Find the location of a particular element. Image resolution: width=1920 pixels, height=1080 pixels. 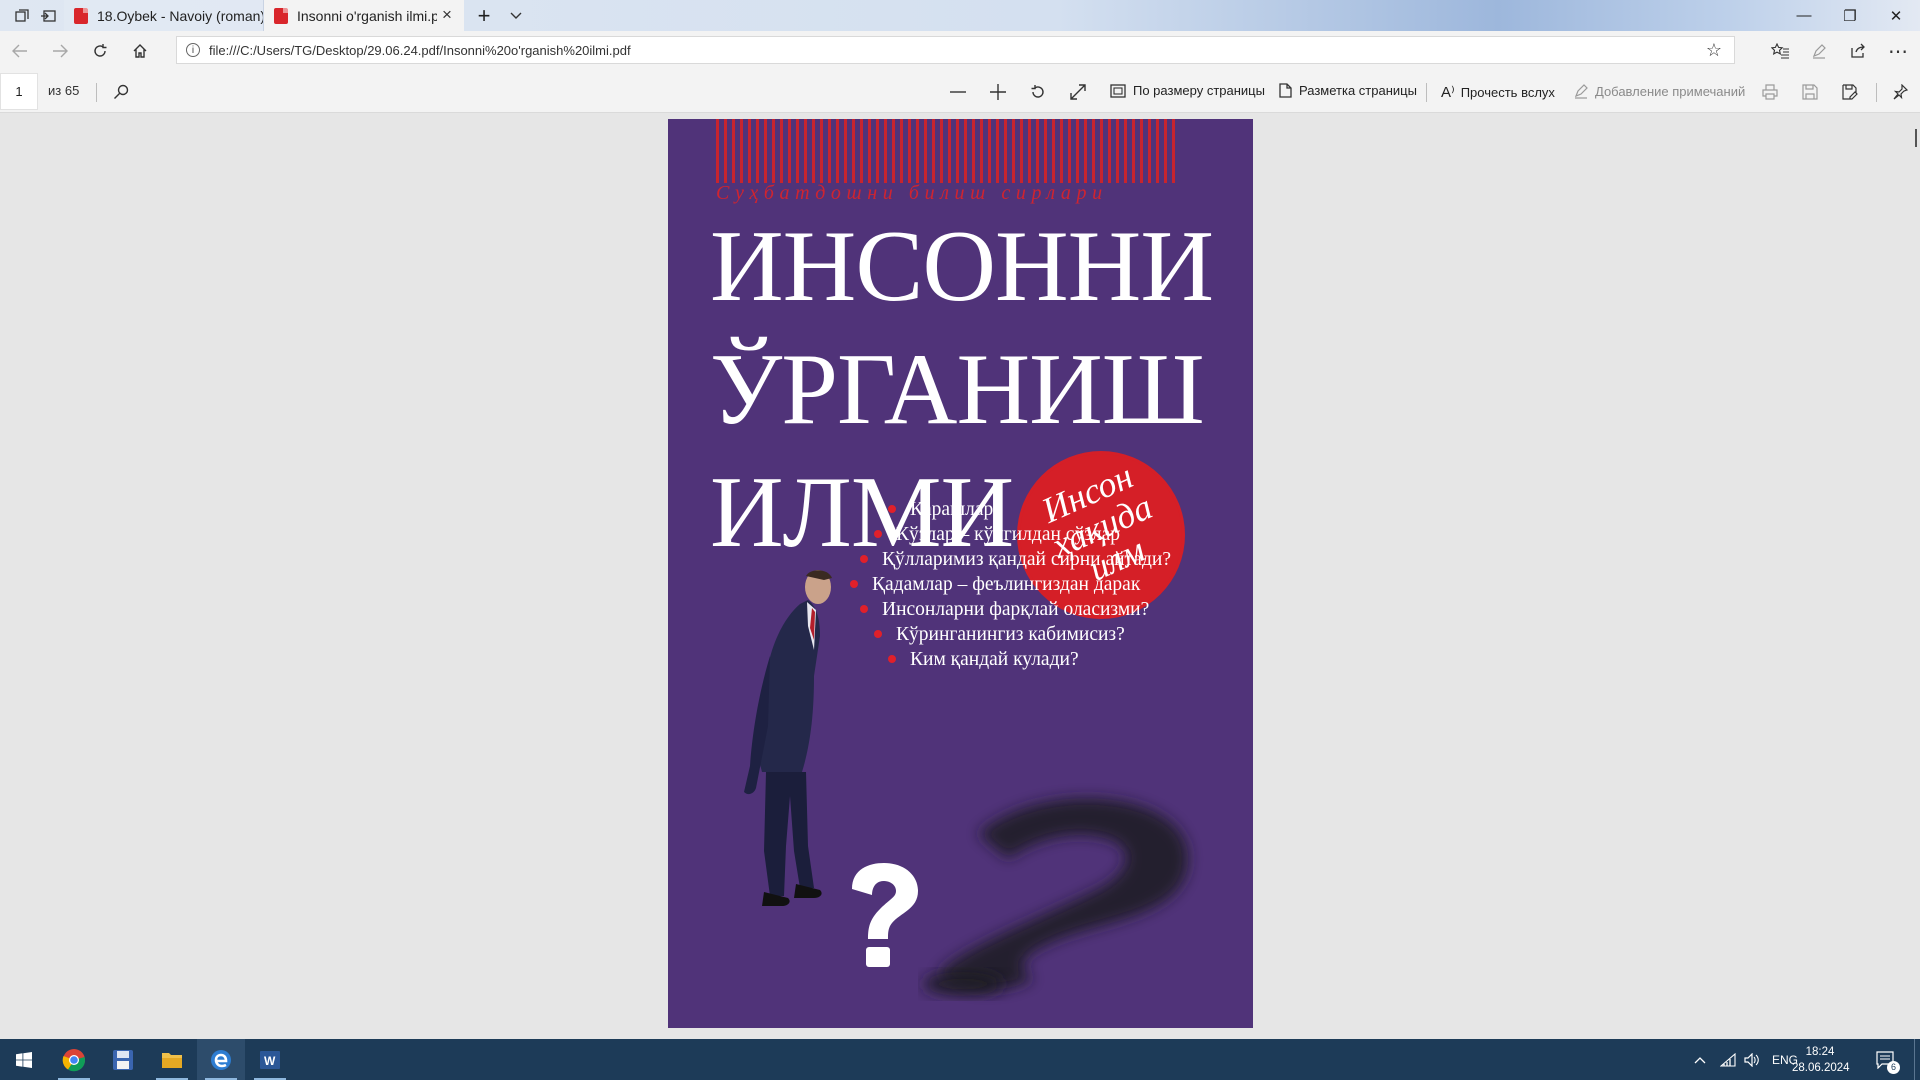

pin-icon is located at coordinates (1900, 92).